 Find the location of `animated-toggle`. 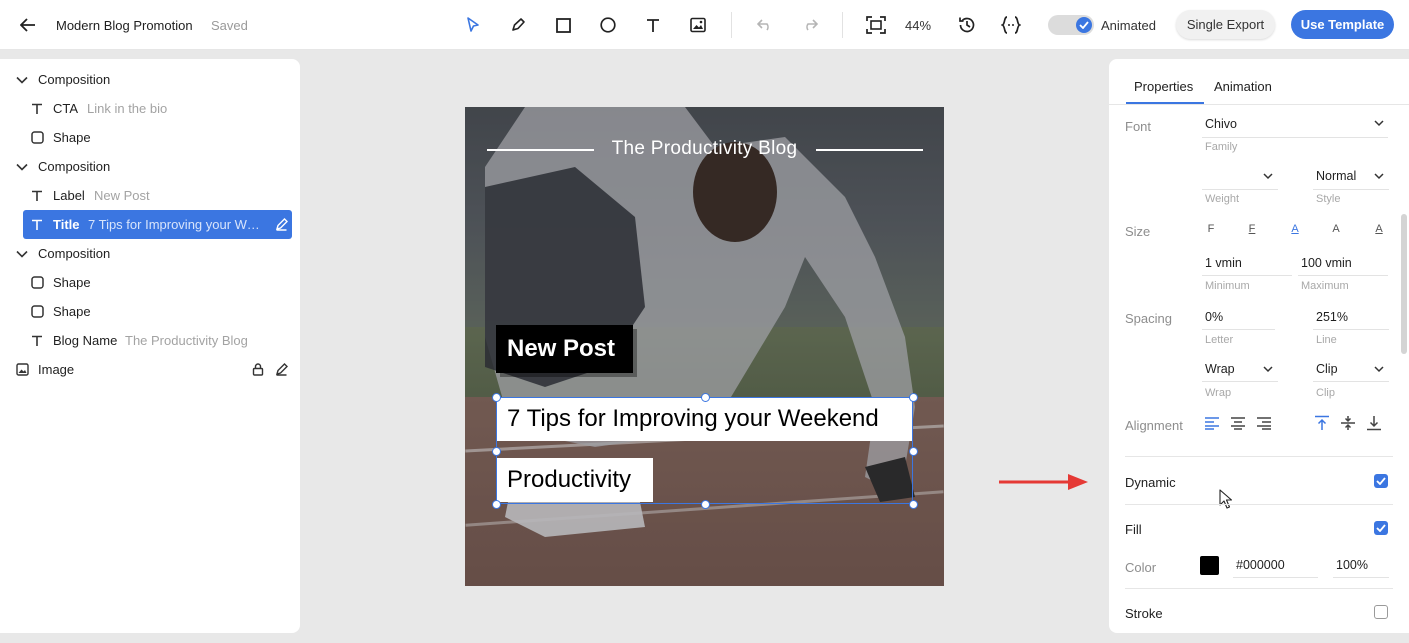

animated-toggle is located at coordinates (1071, 25).